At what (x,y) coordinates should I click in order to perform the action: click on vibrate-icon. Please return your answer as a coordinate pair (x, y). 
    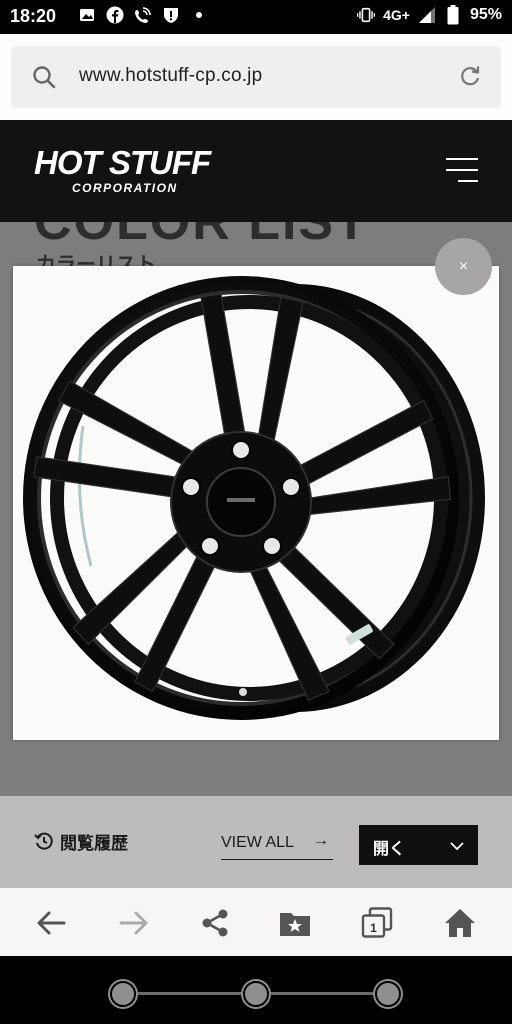
    Looking at the image, I should click on (366, 15).